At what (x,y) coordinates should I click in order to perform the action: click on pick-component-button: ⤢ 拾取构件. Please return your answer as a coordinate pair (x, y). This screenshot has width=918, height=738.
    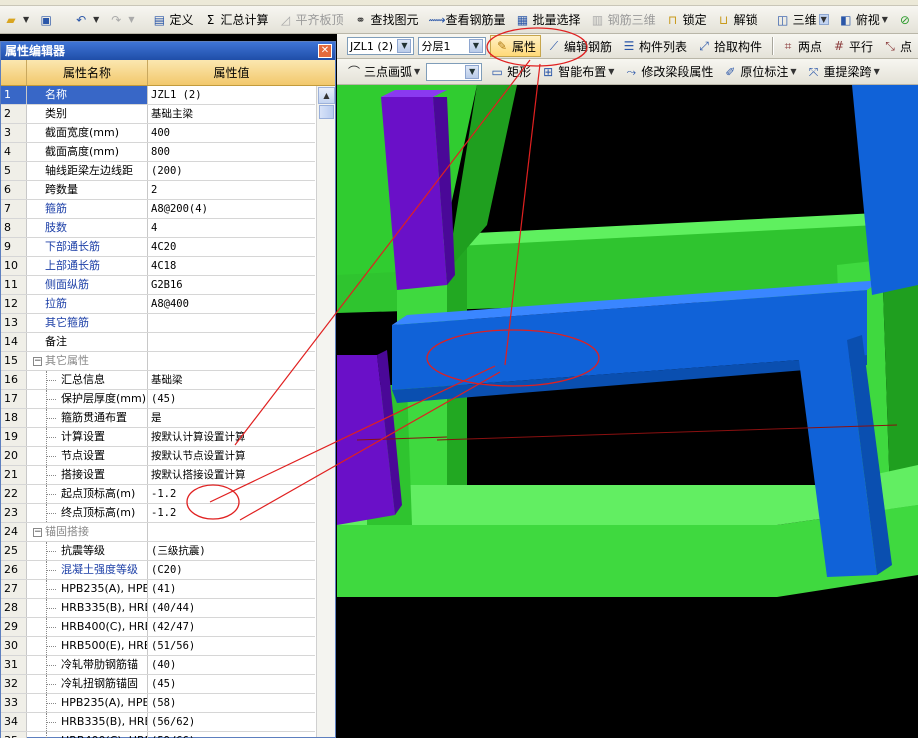
    Looking at the image, I should click on (729, 46).